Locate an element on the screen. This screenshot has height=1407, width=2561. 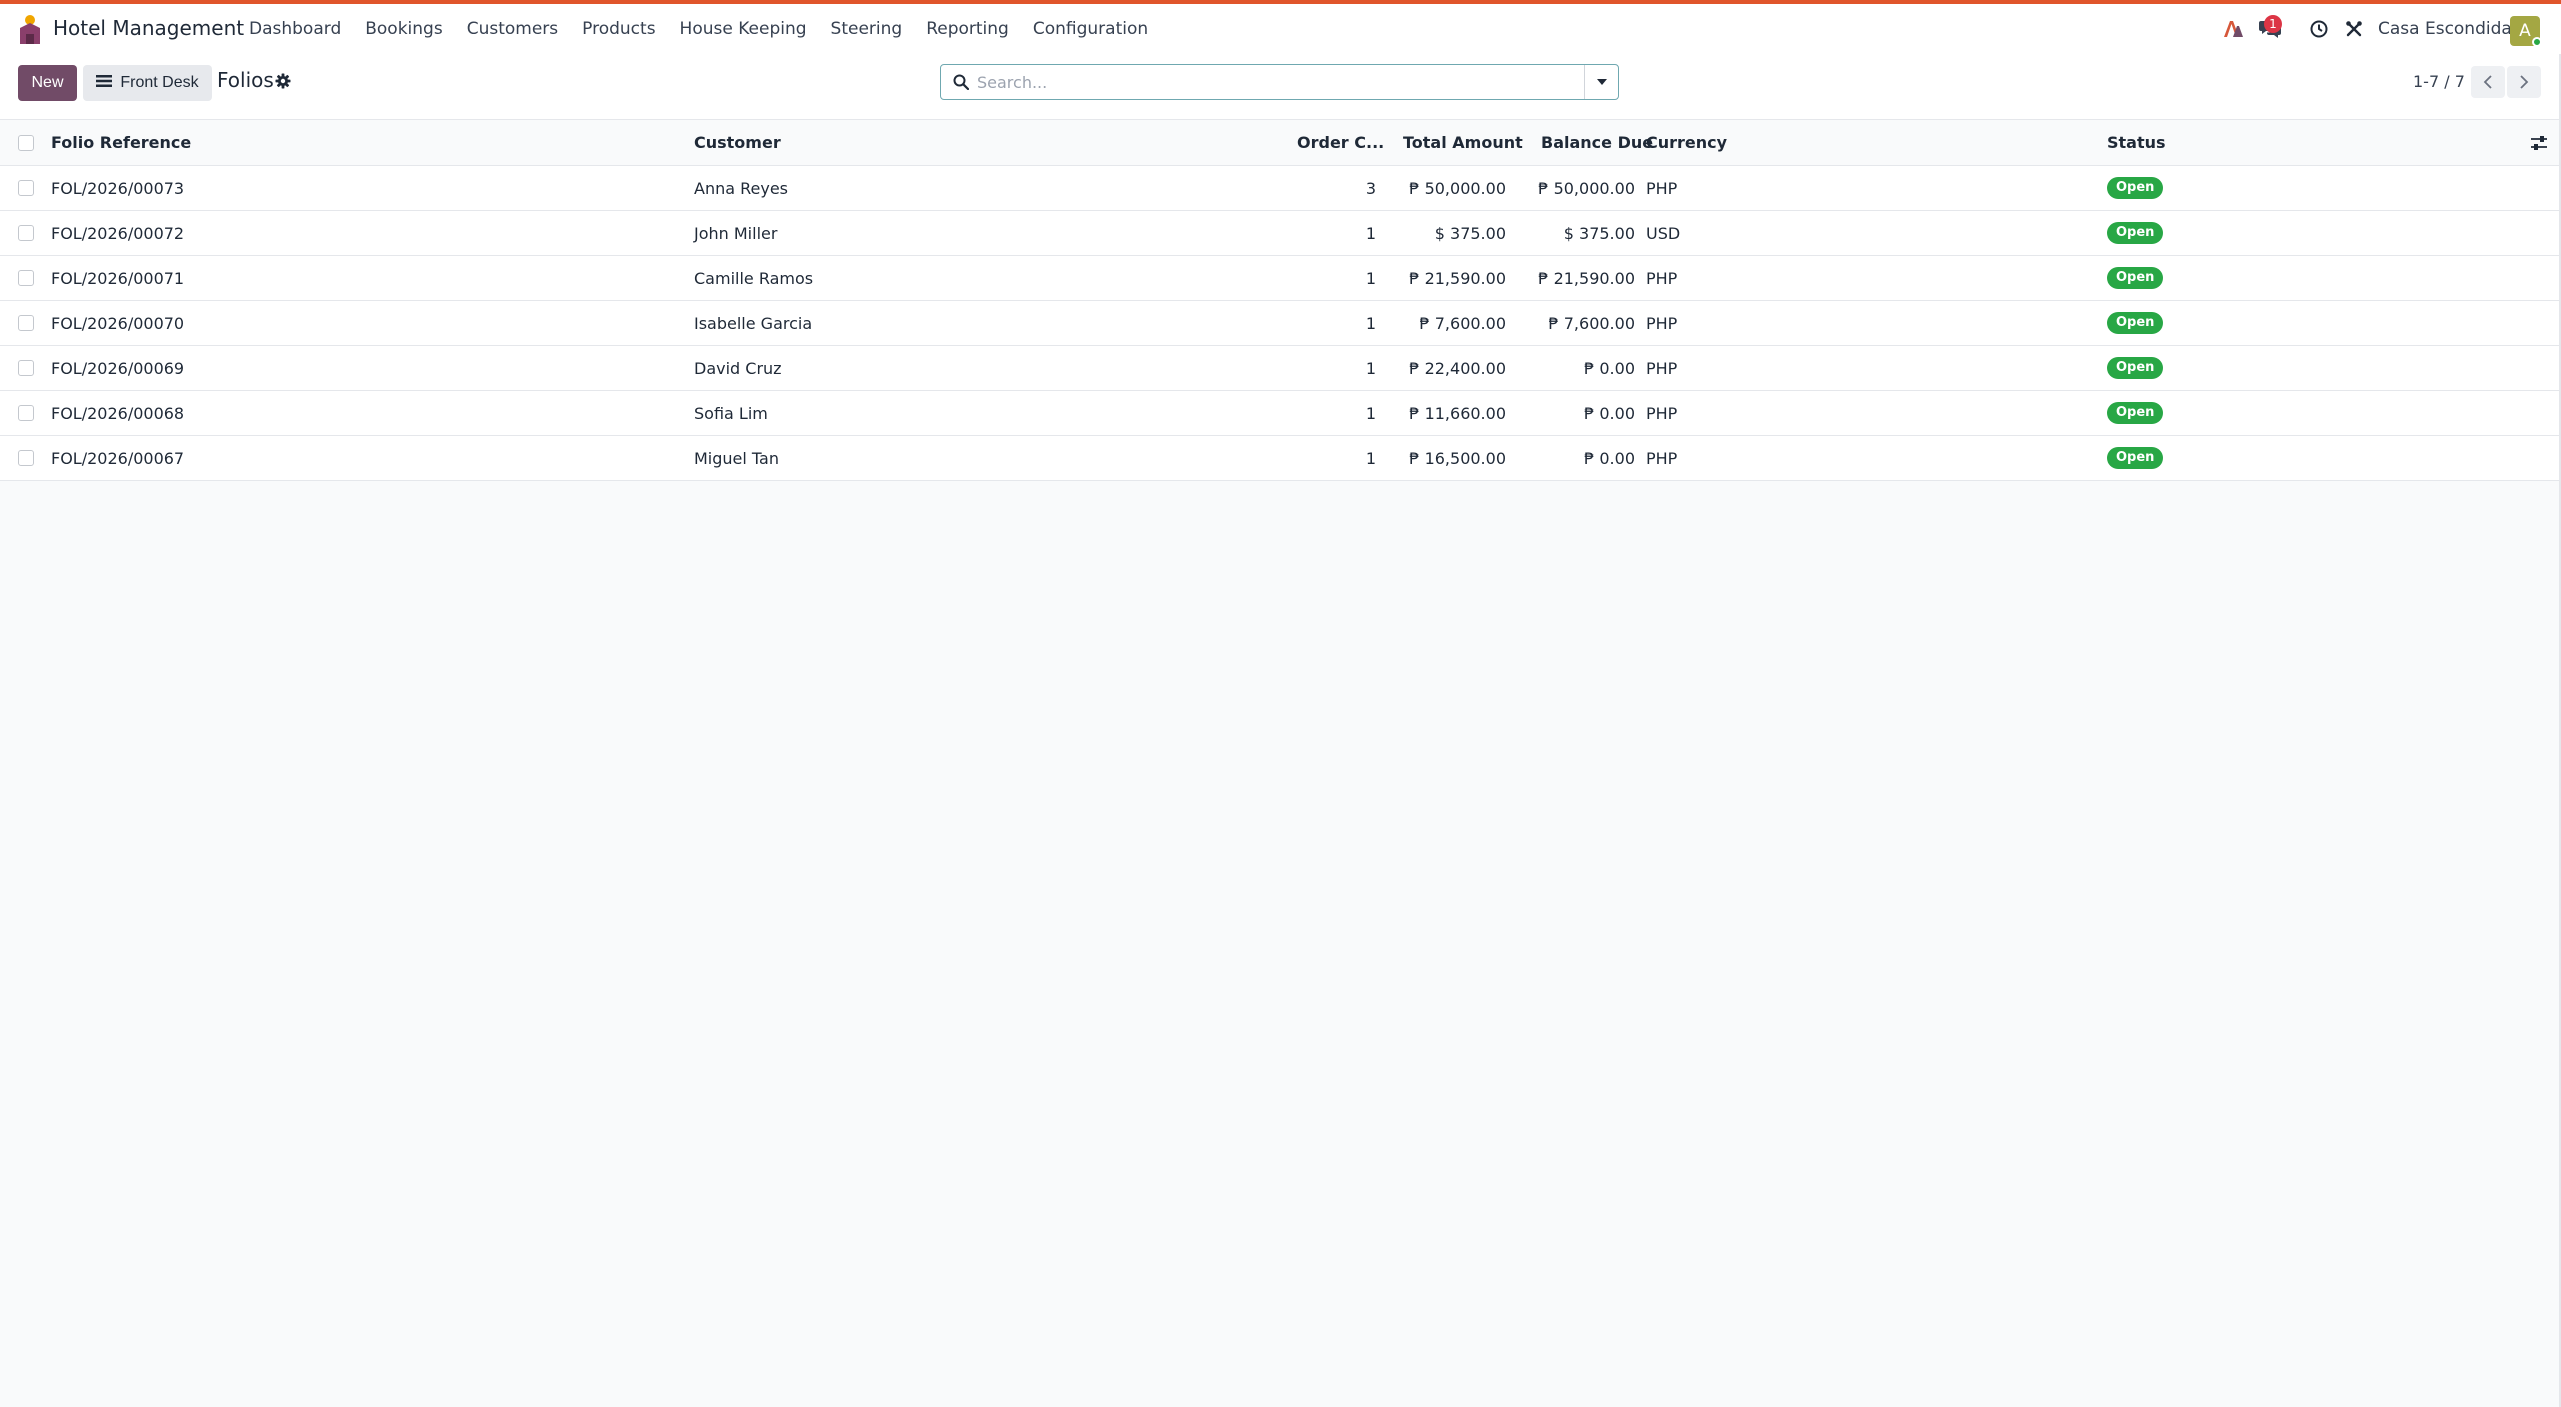
control-panel: New Front Desk Folios Search... 1-7 / 7 is located at coordinates (1280, 87).